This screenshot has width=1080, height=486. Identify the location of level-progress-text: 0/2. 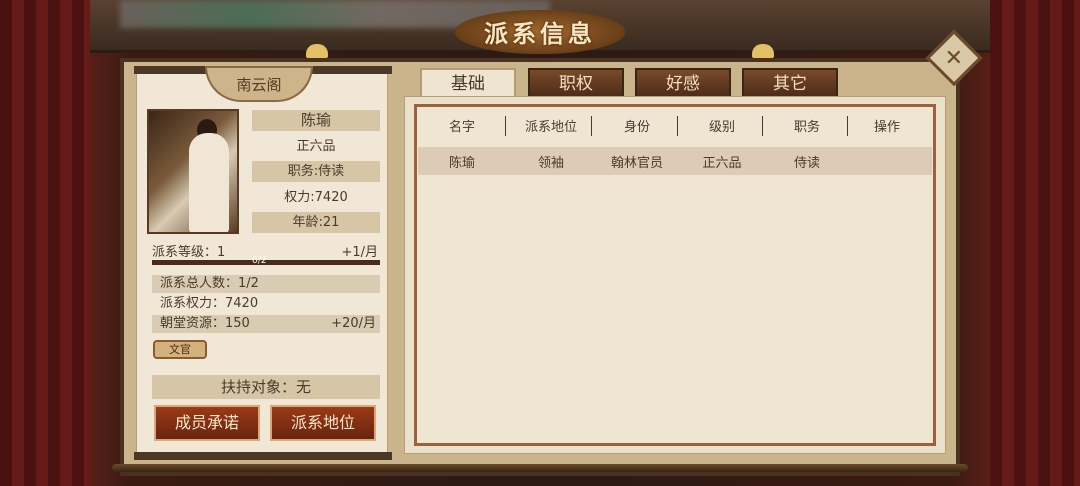
(259, 261).